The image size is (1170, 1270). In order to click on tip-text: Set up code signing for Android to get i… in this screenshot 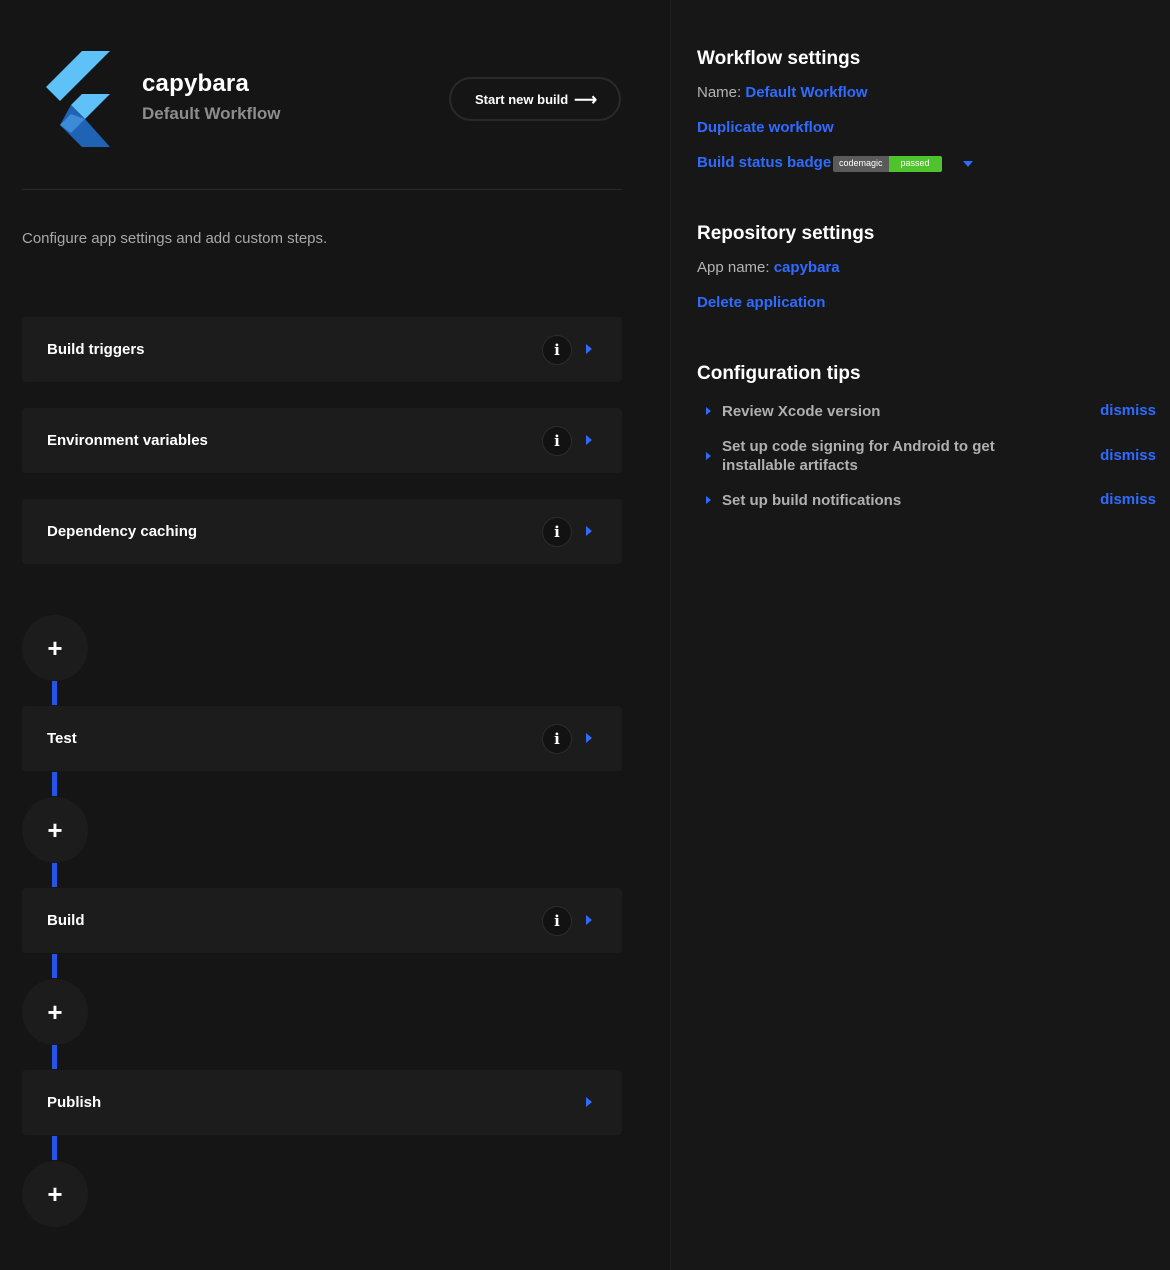, I will do `click(858, 456)`.